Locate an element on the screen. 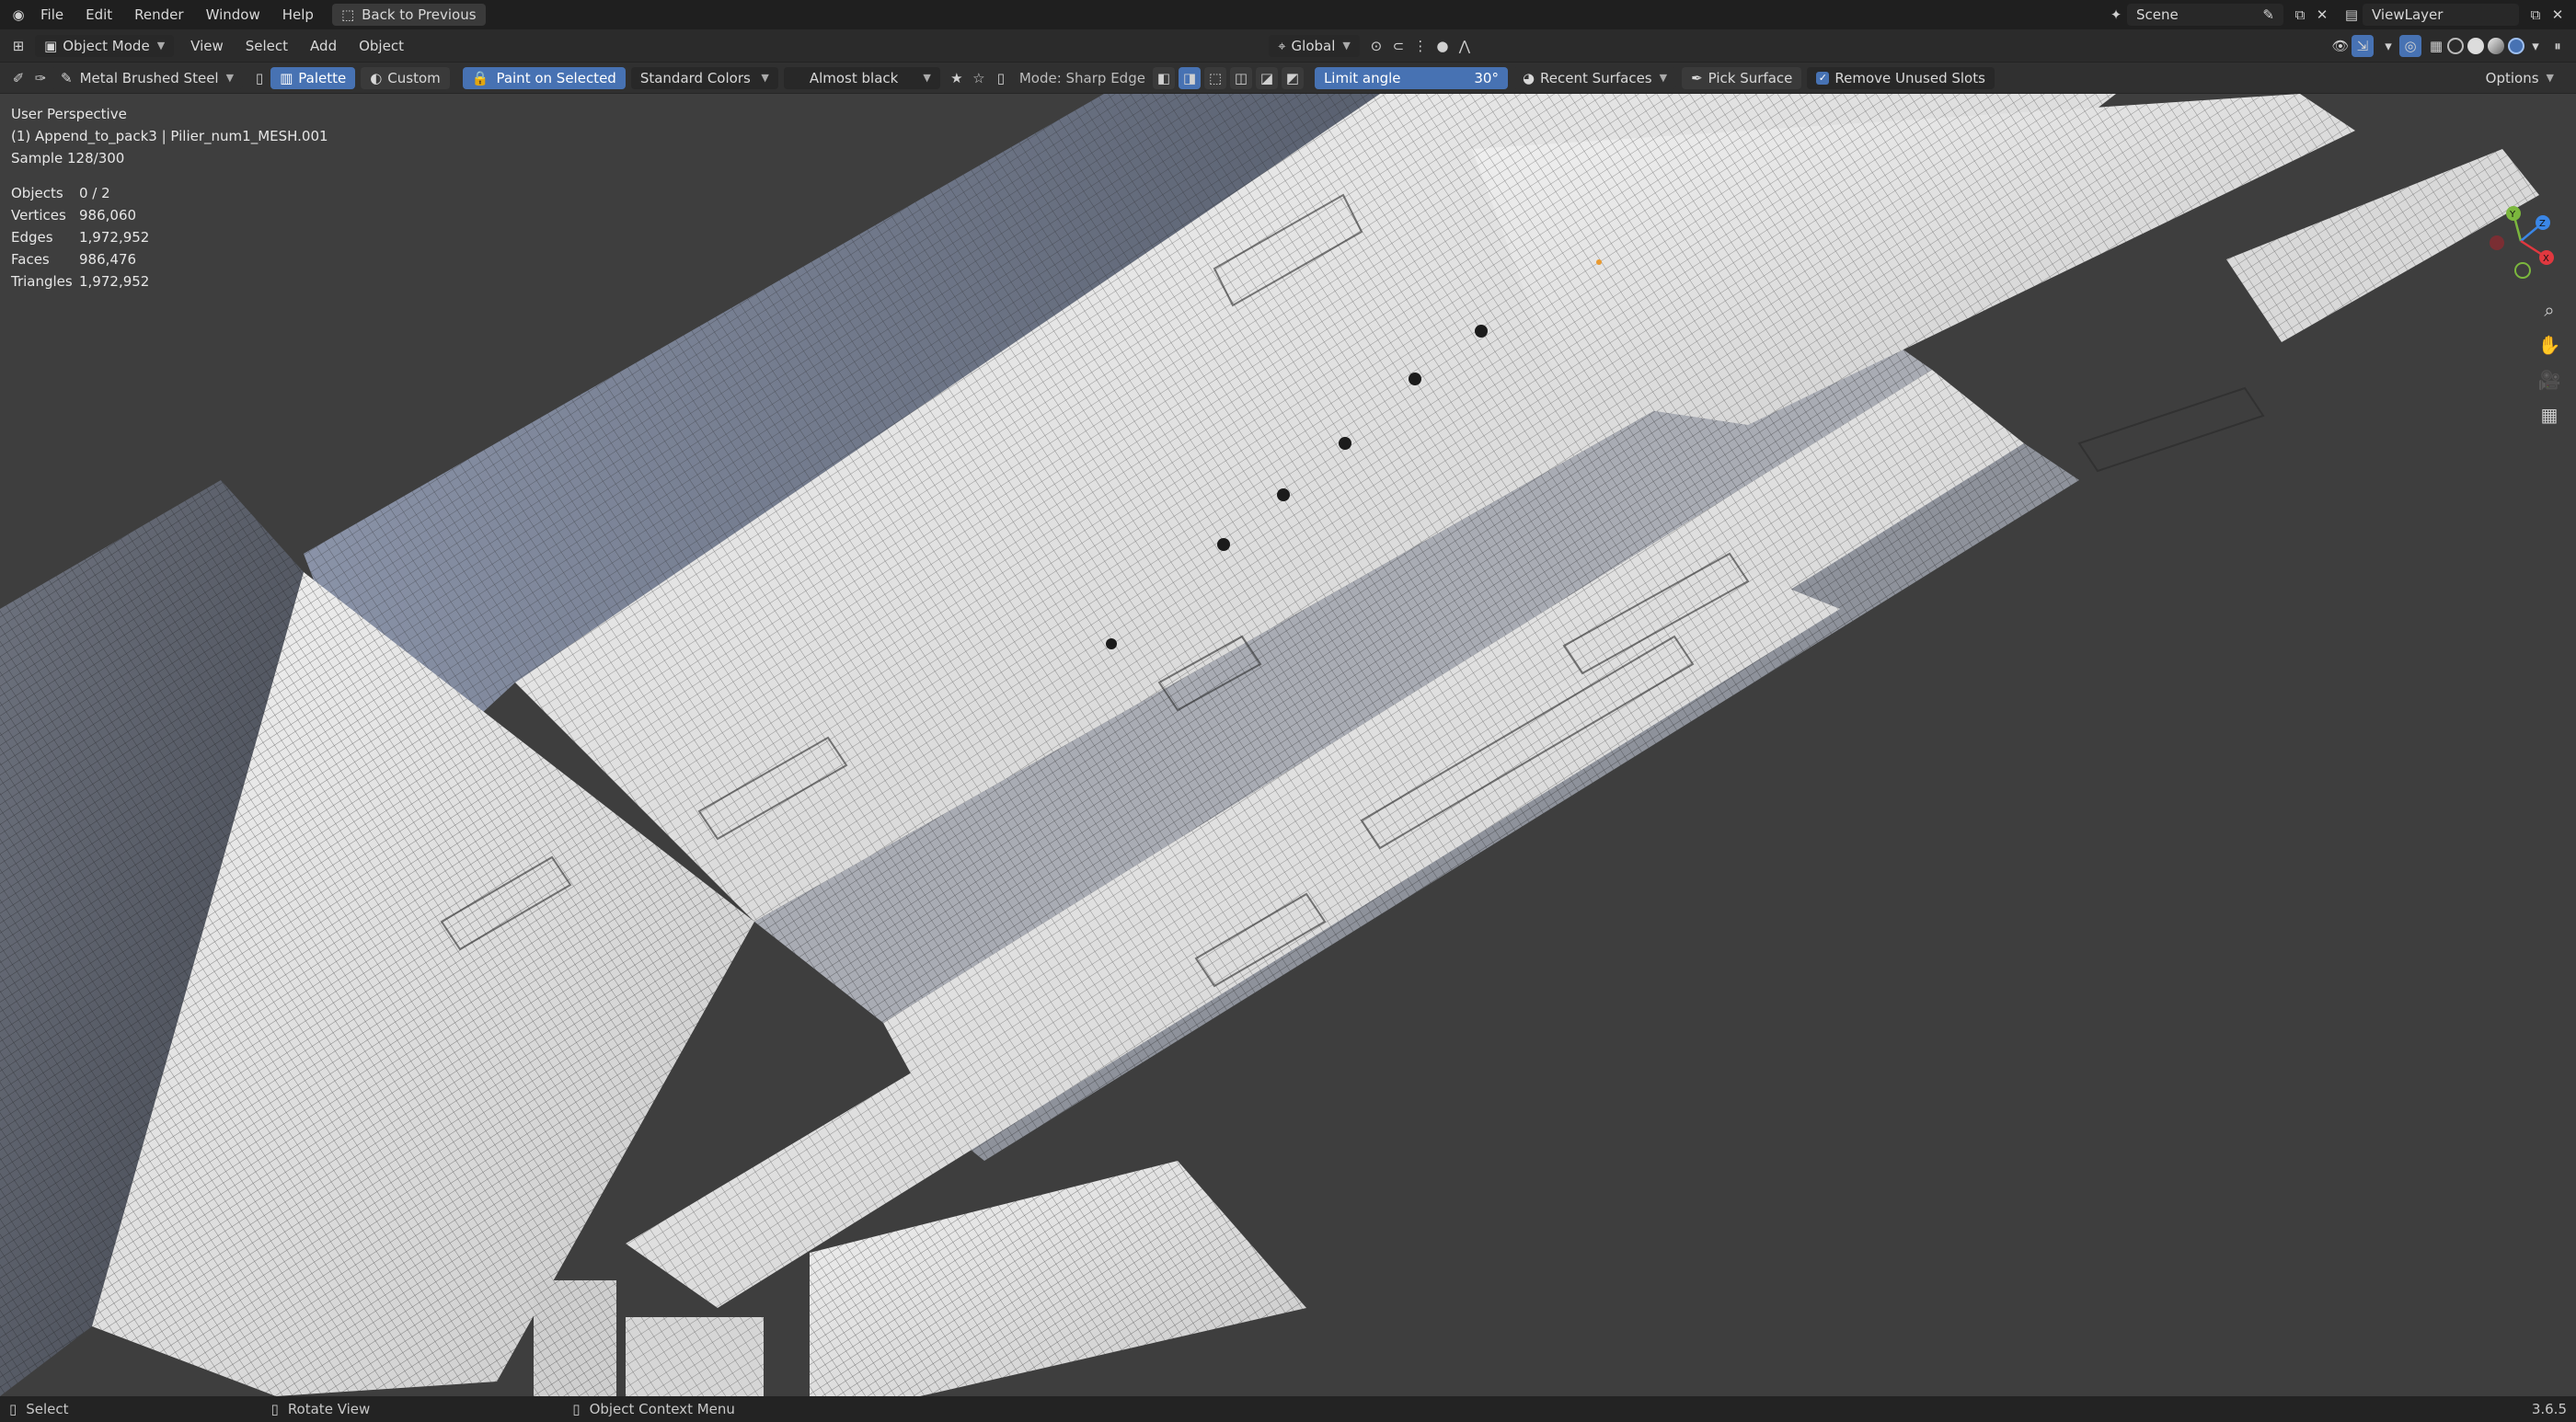 Image resolution: width=2576 pixels, height=1422 pixels. back-to-previous-label: Back to Previous is located at coordinates (419, 14).